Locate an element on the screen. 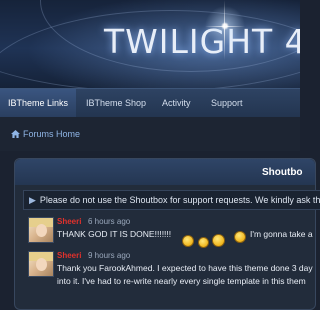  shoutbox-header: Shoutbo is located at coordinates (165, 172).